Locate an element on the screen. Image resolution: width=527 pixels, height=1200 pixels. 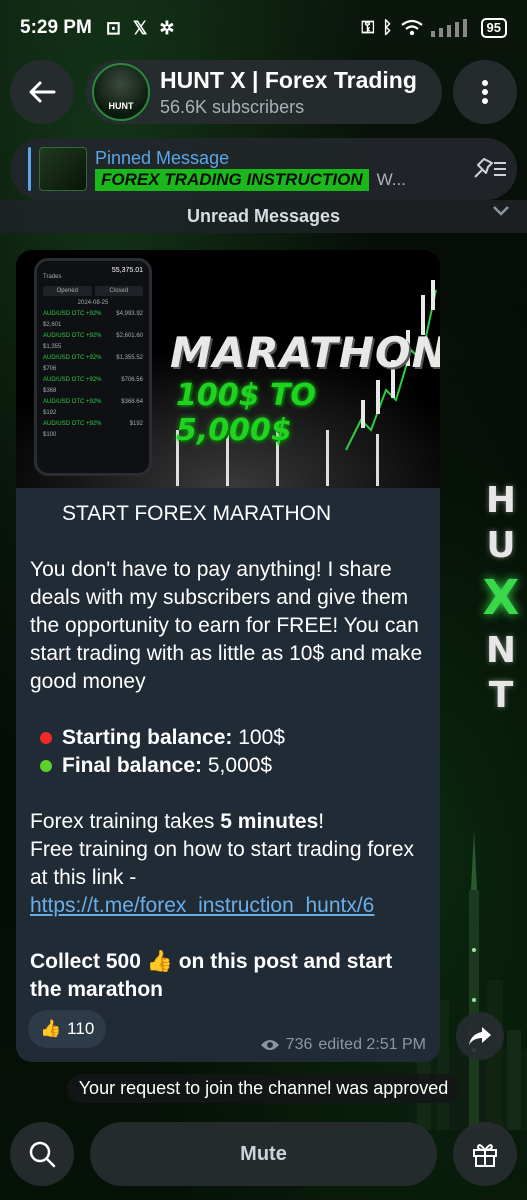
share-arrow-icon is located at coordinates (480, 1036).